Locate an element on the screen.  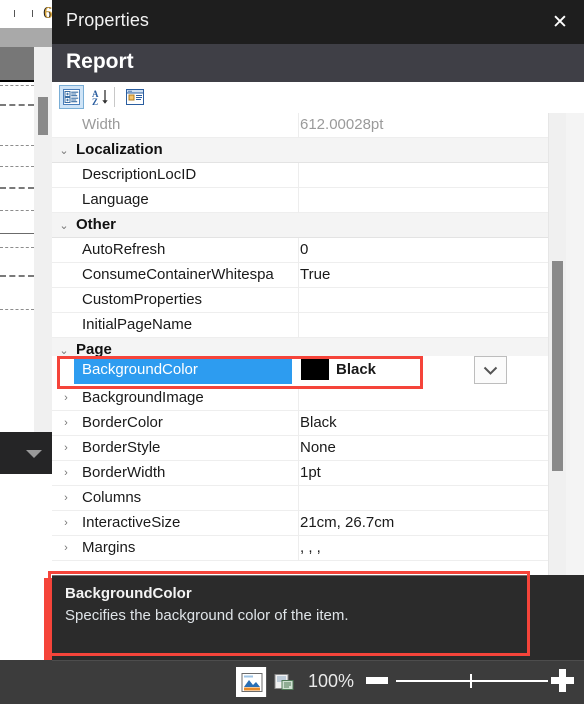
property-name: BackgroundImage is located at coordinates (143, 397).